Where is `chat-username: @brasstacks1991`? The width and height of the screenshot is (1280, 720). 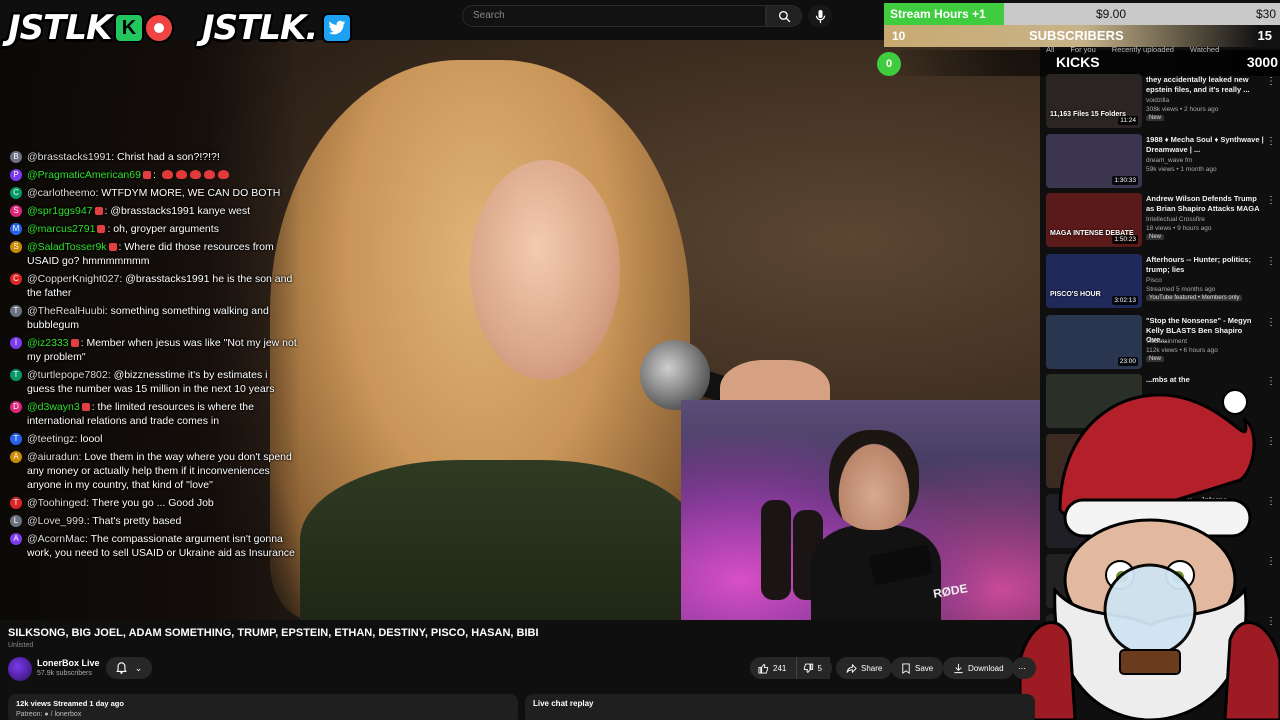
chat-username: @brasstacks1991 is located at coordinates (69, 157).